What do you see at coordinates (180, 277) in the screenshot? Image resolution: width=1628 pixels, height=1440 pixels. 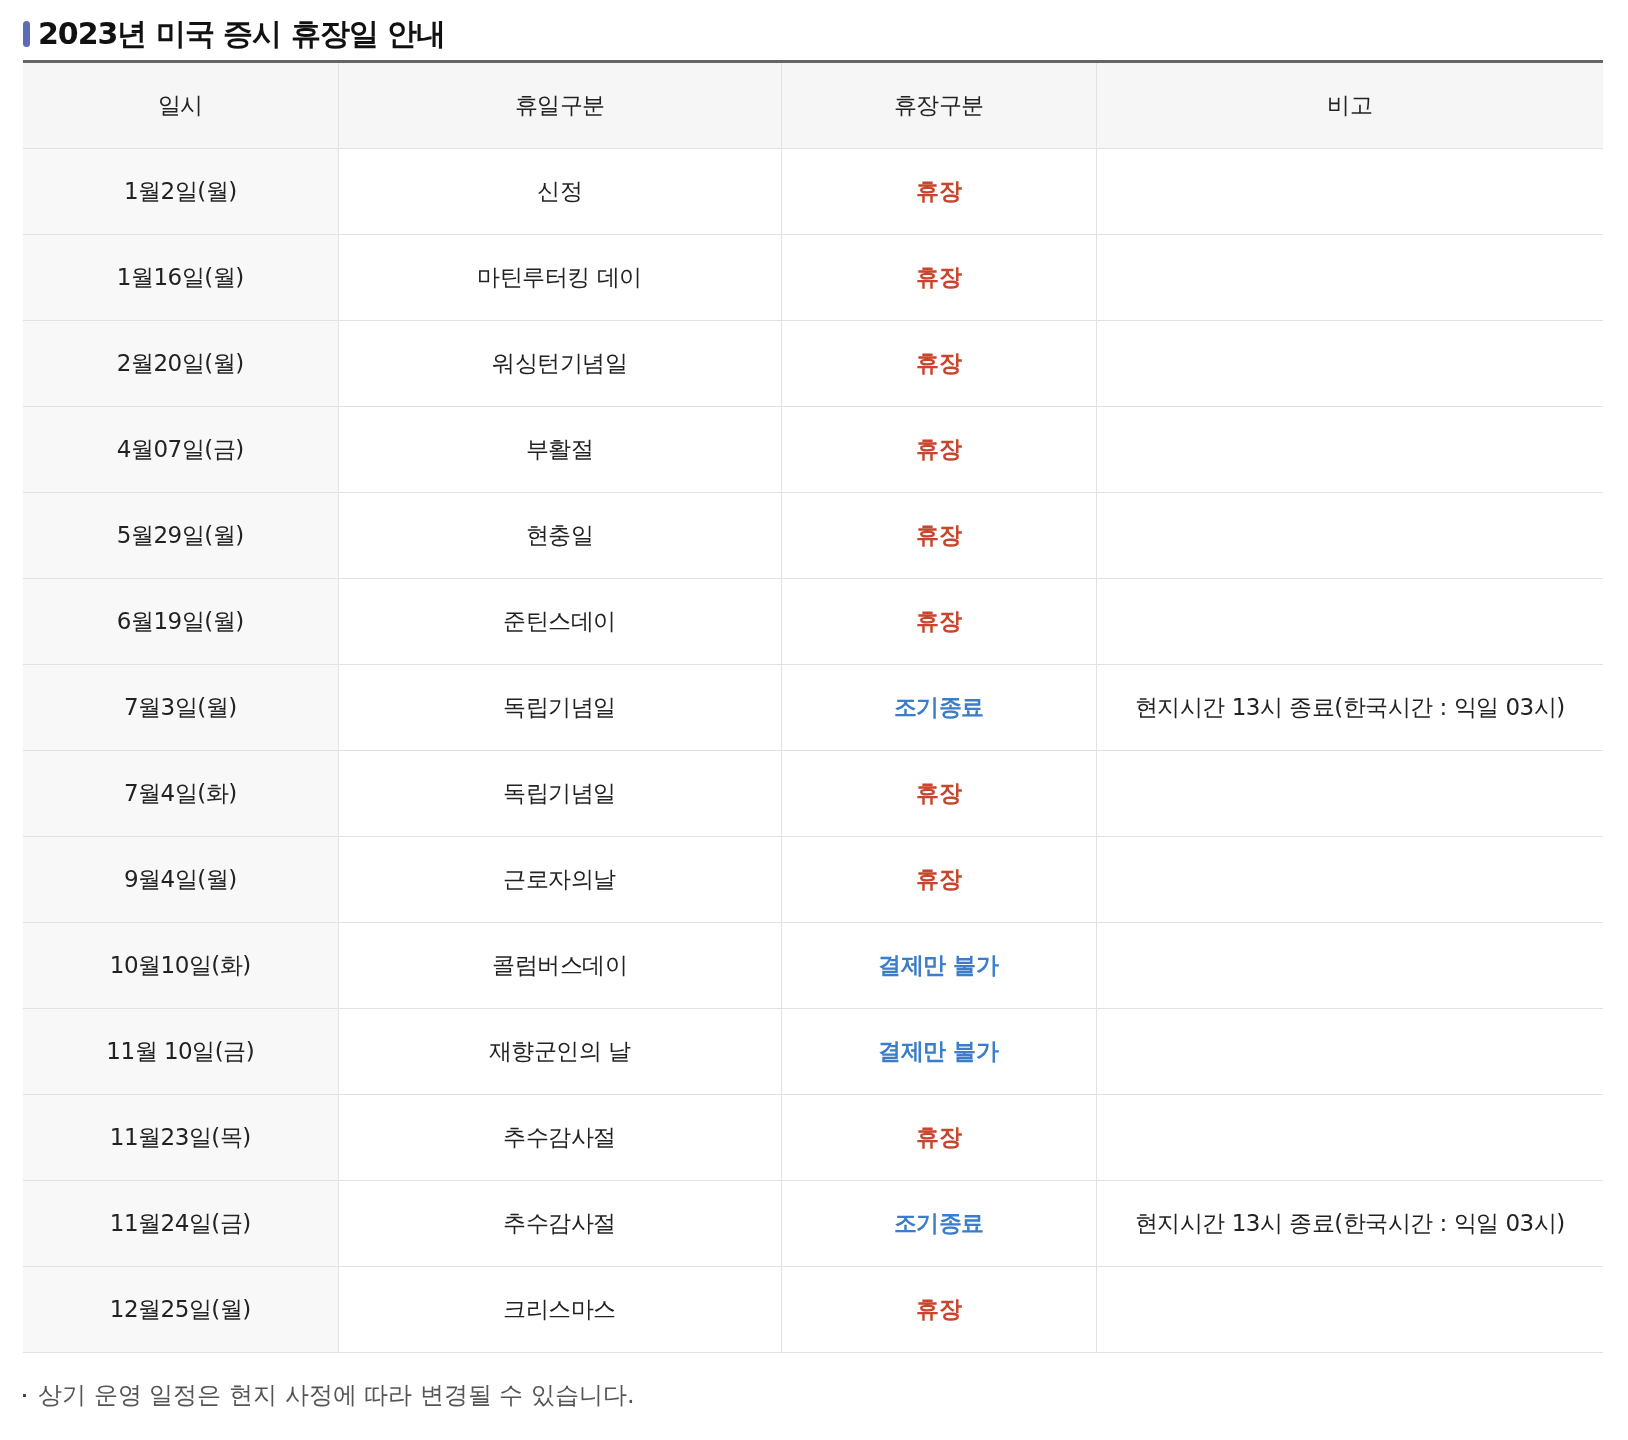 I see `date-cell: 1월16일(월)` at bounding box center [180, 277].